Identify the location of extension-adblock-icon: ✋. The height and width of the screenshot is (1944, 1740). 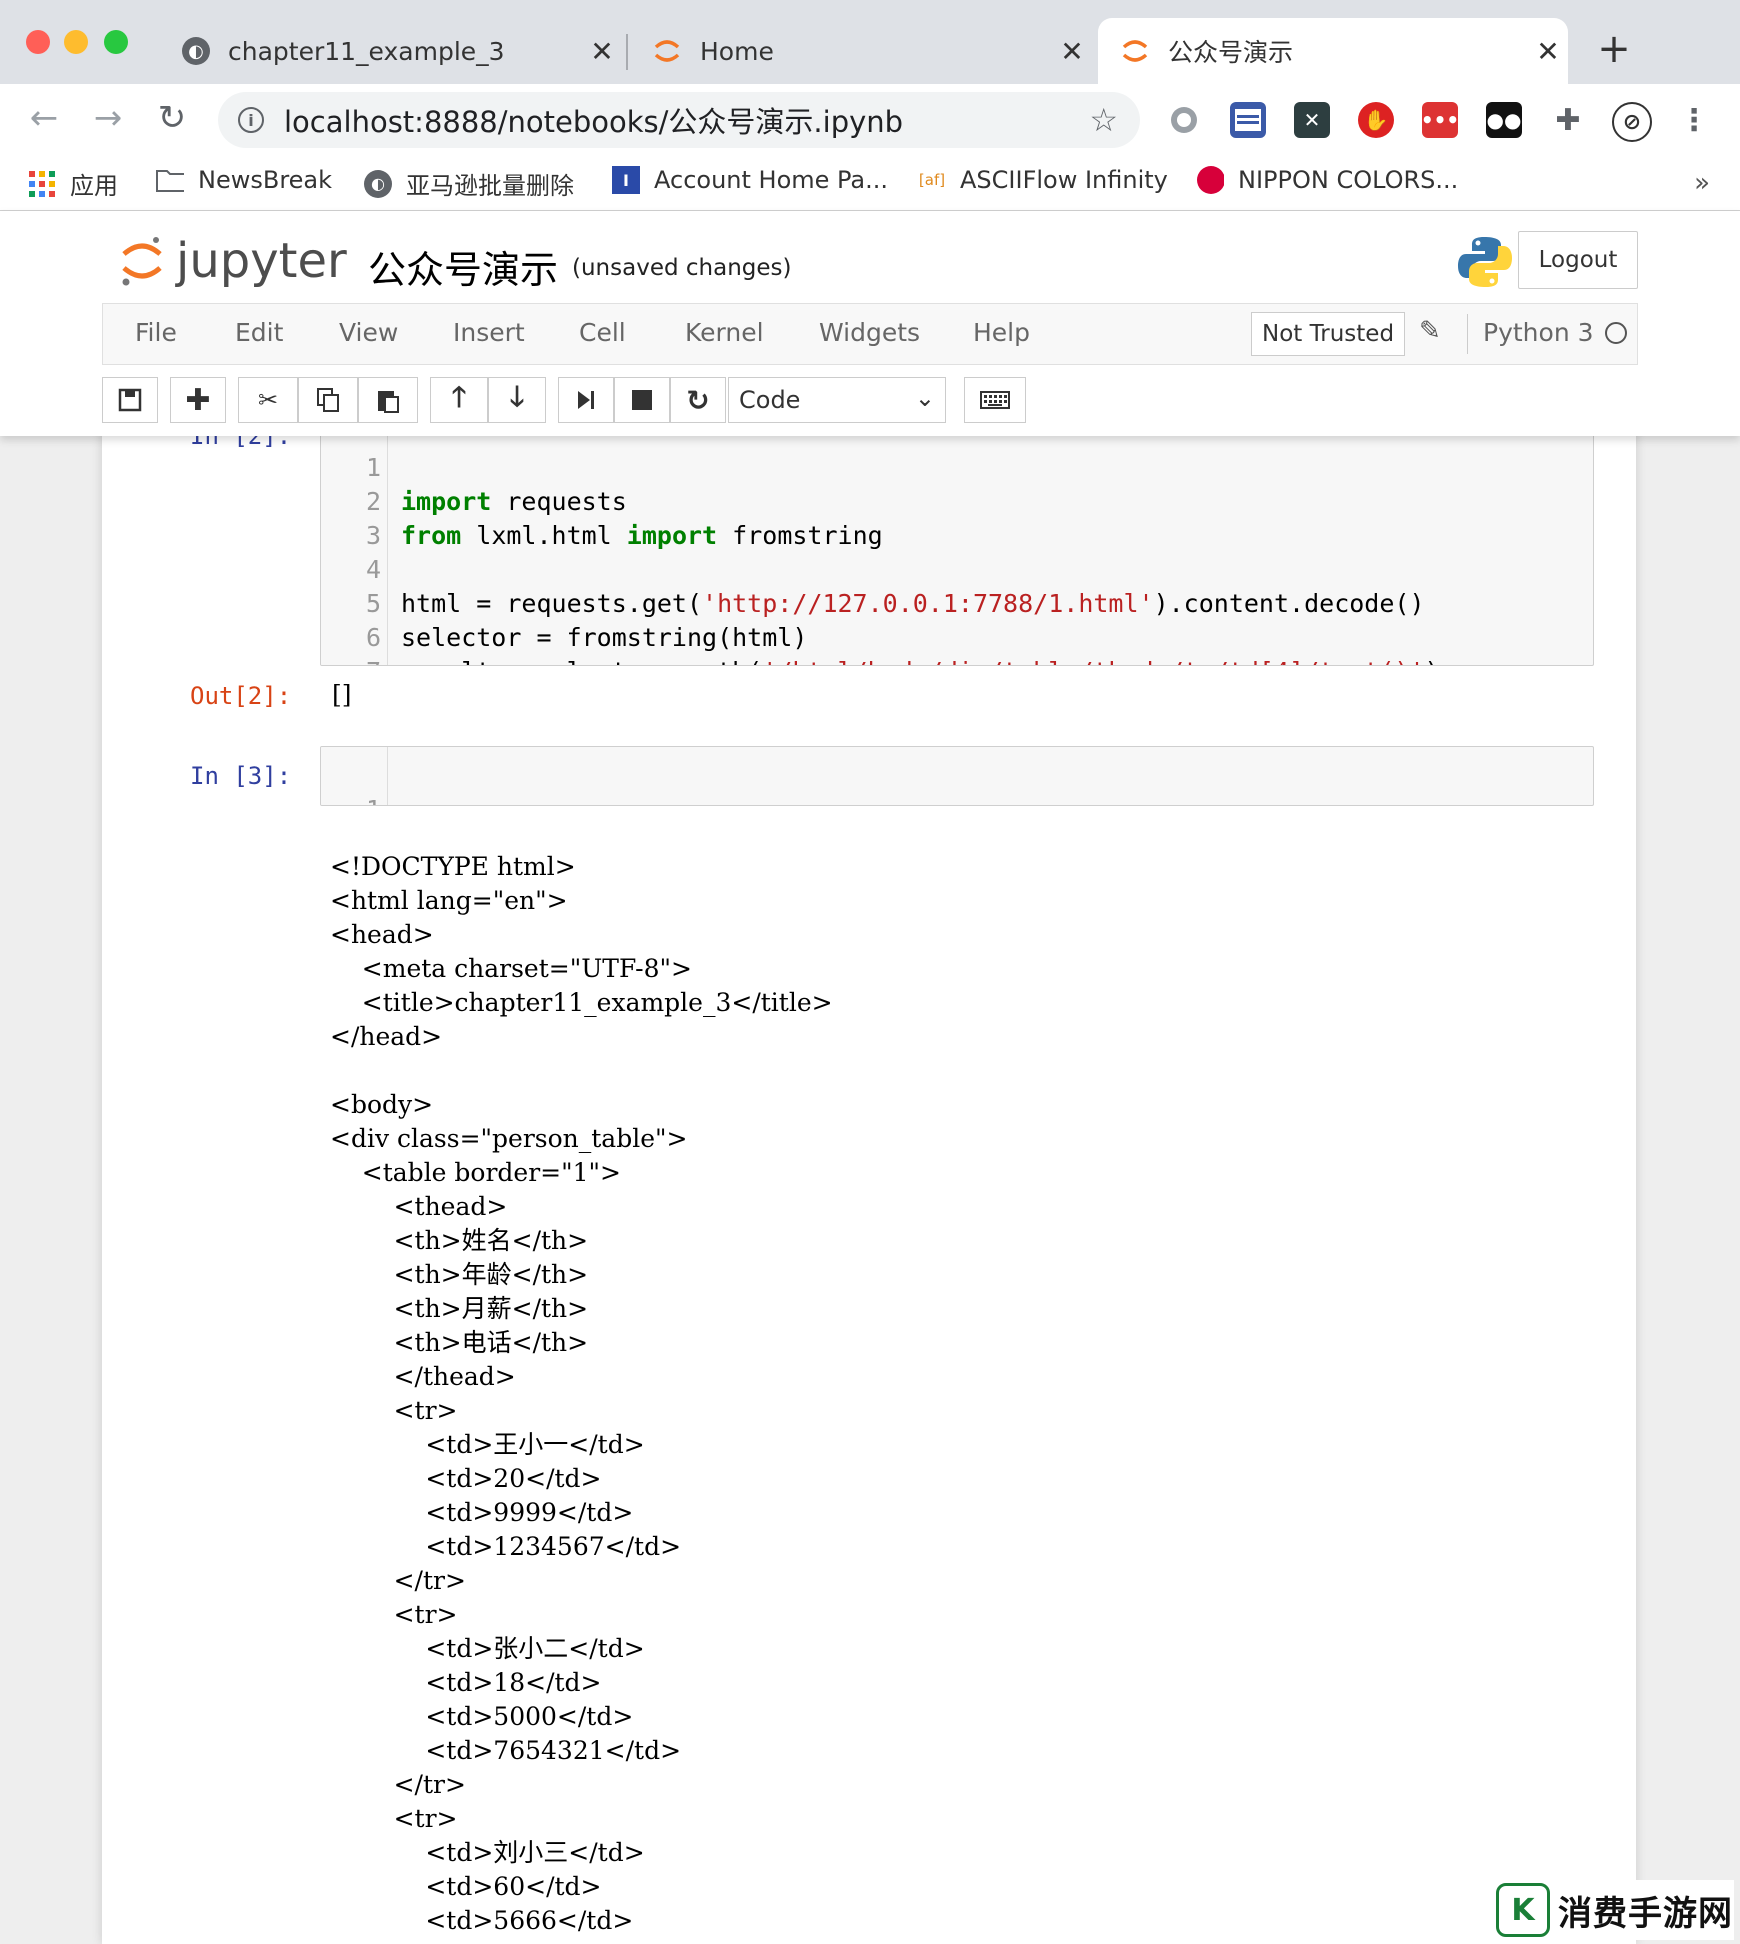
(1376, 120).